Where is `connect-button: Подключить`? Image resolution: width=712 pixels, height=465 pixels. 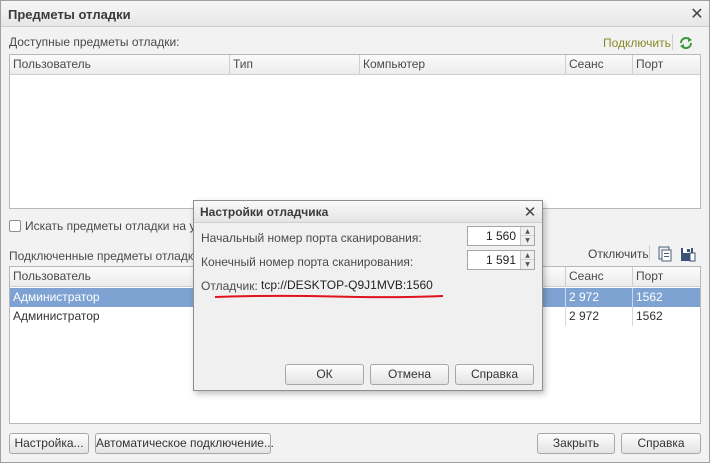 connect-button: Подключить is located at coordinates (637, 43).